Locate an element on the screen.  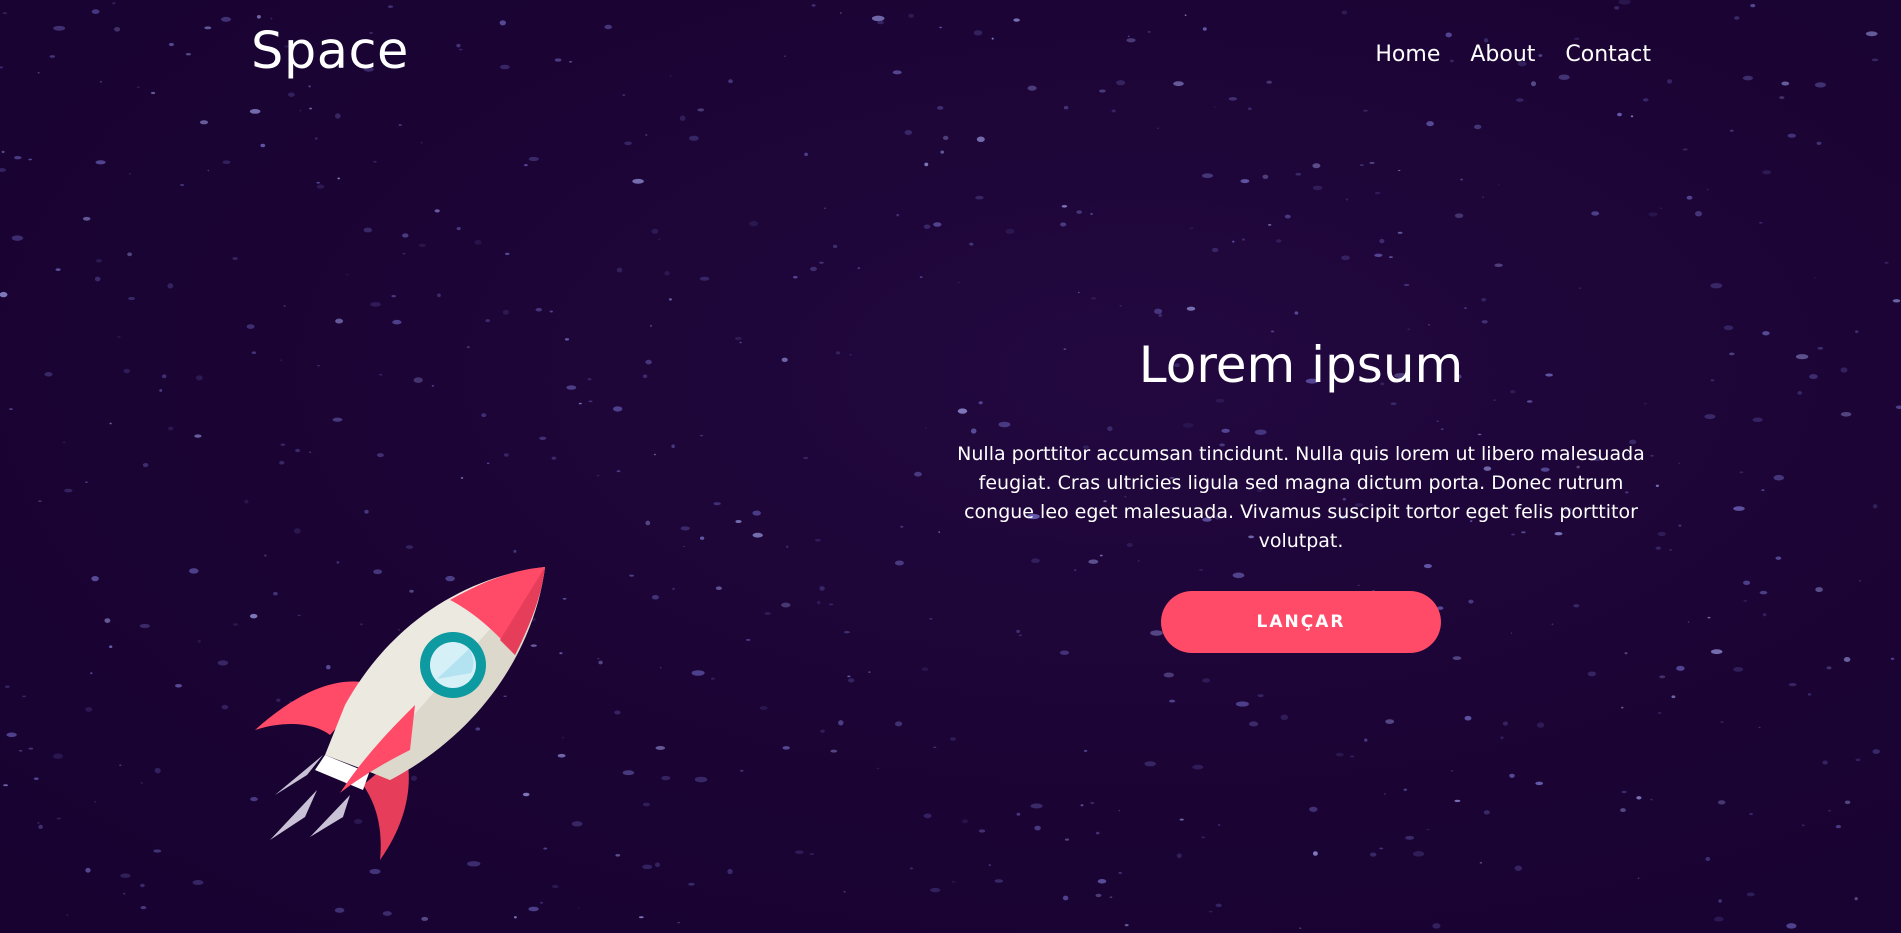
brand-logo: Space is located at coordinates (330, 51).